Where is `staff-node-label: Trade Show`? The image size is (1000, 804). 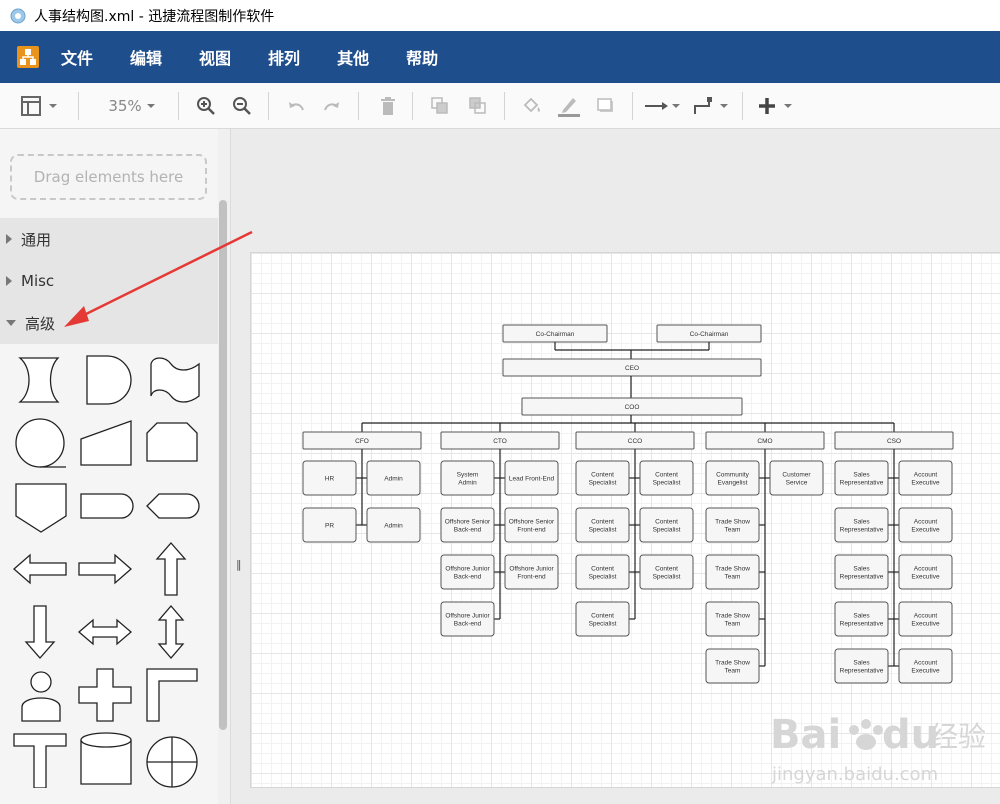 staff-node-label: Trade Show is located at coordinates (732, 662).